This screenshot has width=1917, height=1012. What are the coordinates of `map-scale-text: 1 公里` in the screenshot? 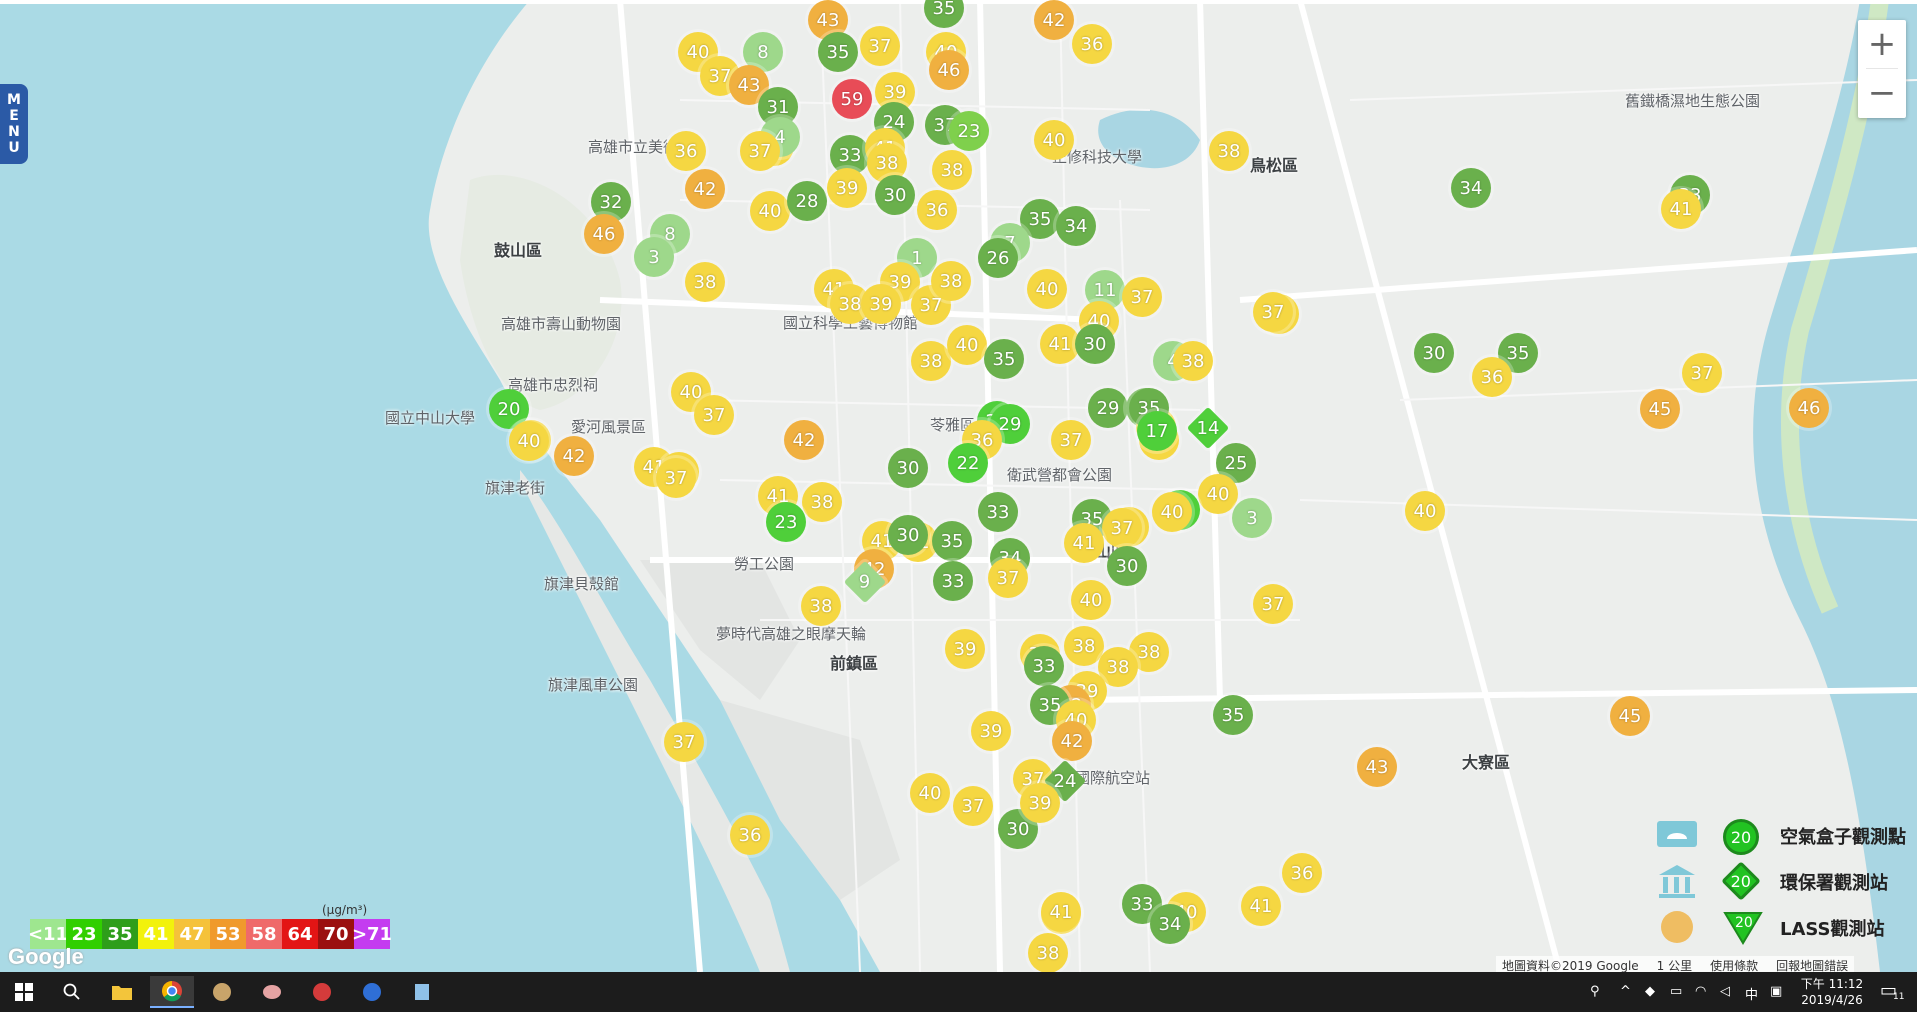 It's located at (1674, 964).